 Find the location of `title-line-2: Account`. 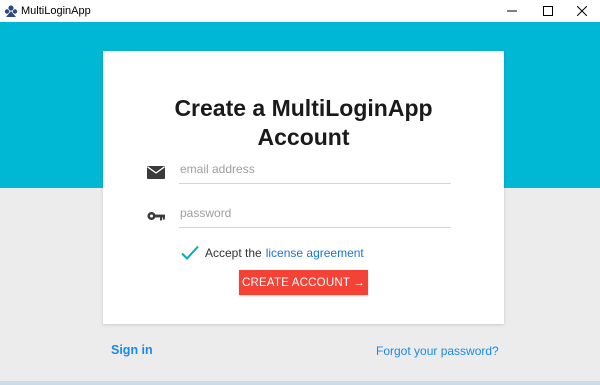

title-line-2: Account is located at coordinates (303, 137).